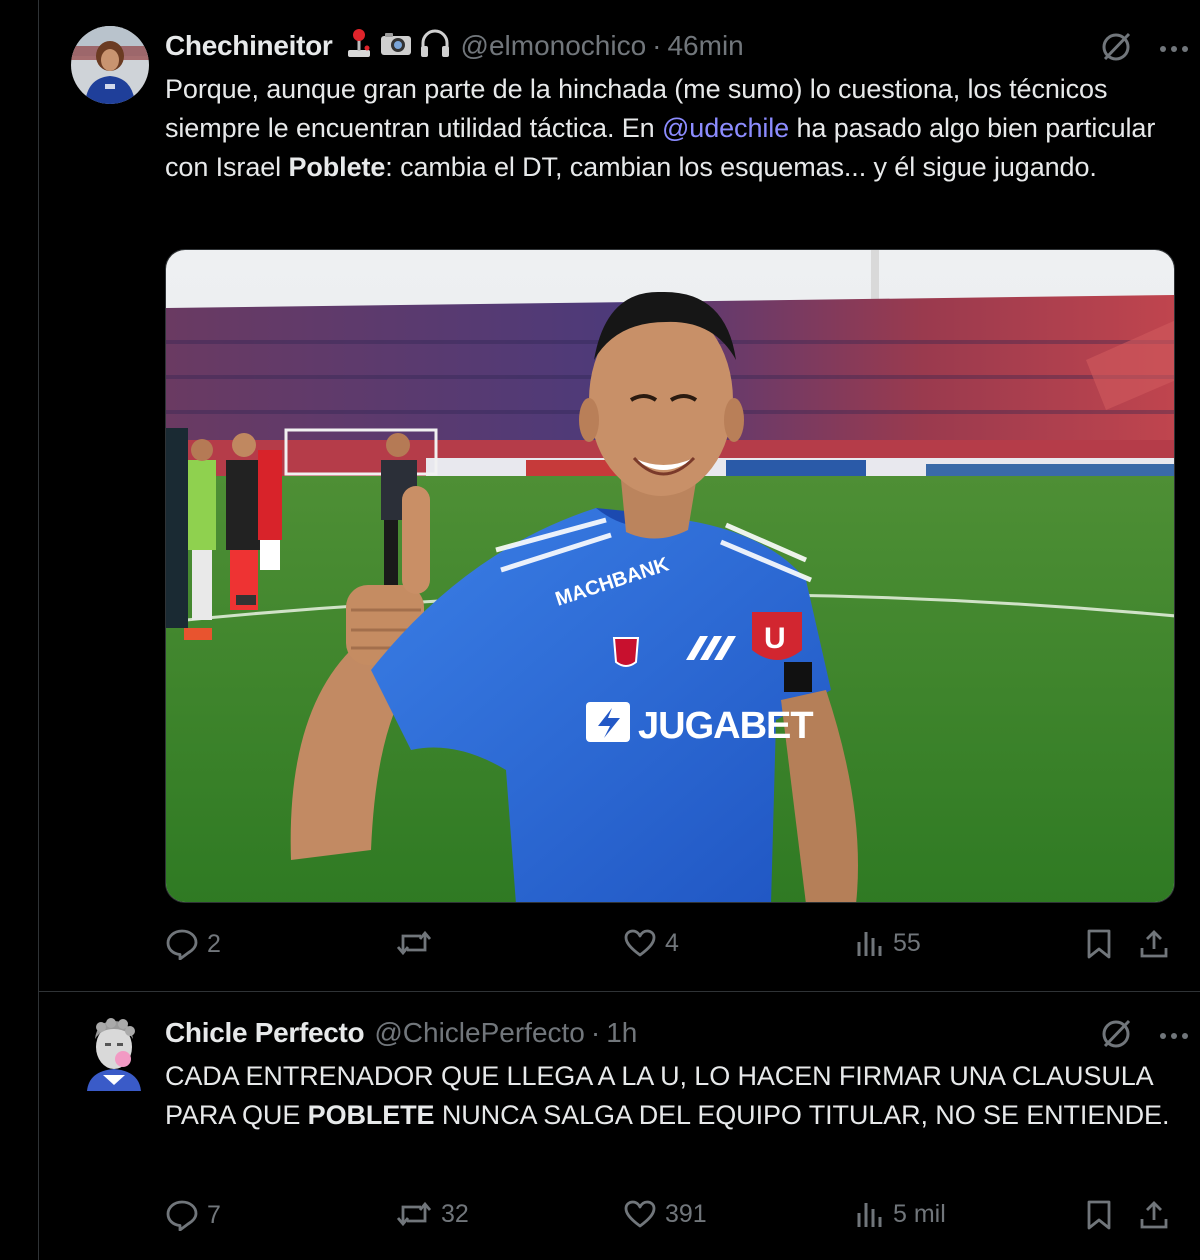 This screenshot has height=1260, width=1200. I want to click on name-emojis, so click(398, 46).